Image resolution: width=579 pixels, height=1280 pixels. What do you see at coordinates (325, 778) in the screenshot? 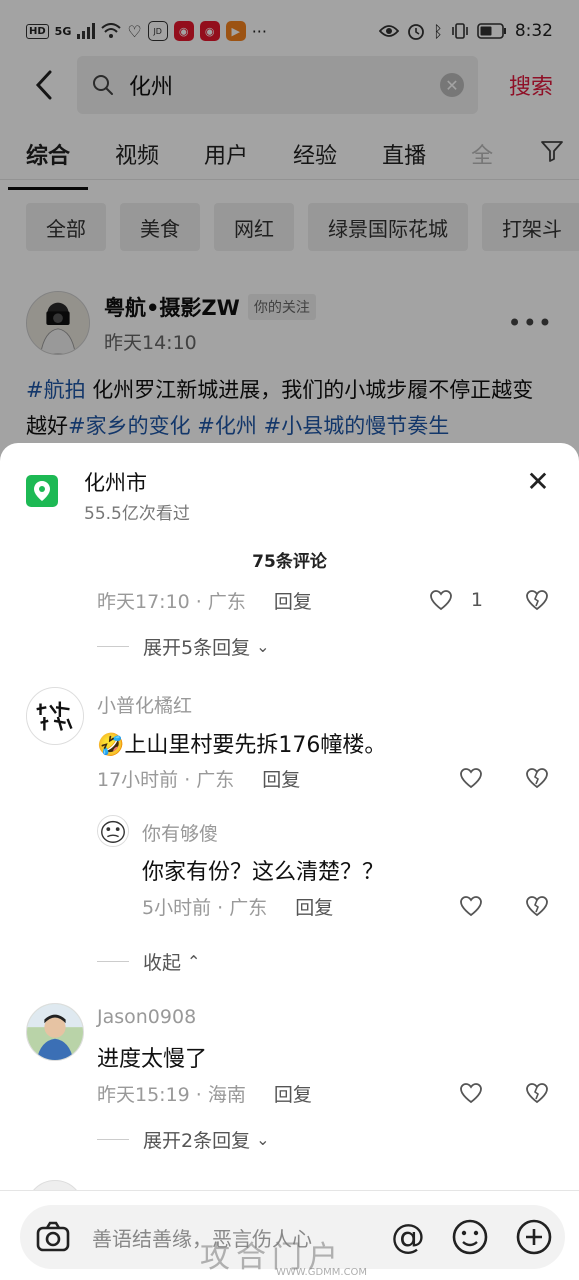
I see `comment-meta-row: 17小时前 · 广东 回复` at bounding box center [325, 778].